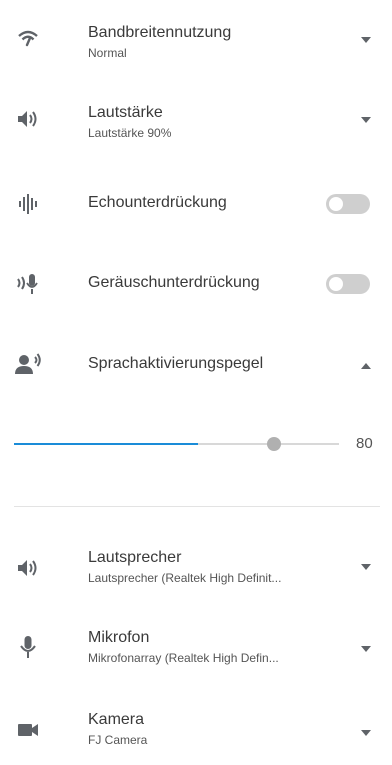  What do you see at coordinates (119, 637) in the screenshot?
I see `microphone-device-title: Mikrofon` at bounding box center [119, 637].